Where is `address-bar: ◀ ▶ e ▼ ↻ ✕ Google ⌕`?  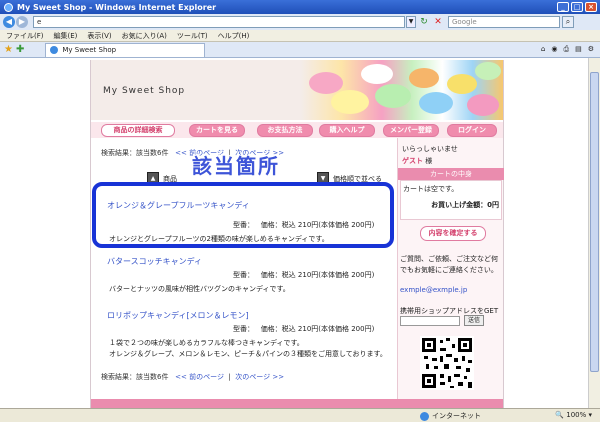
address-bar: ◀ ▶ e ▼ ↻ ✕ Google ⌕ is located at coordinates (300, 22).